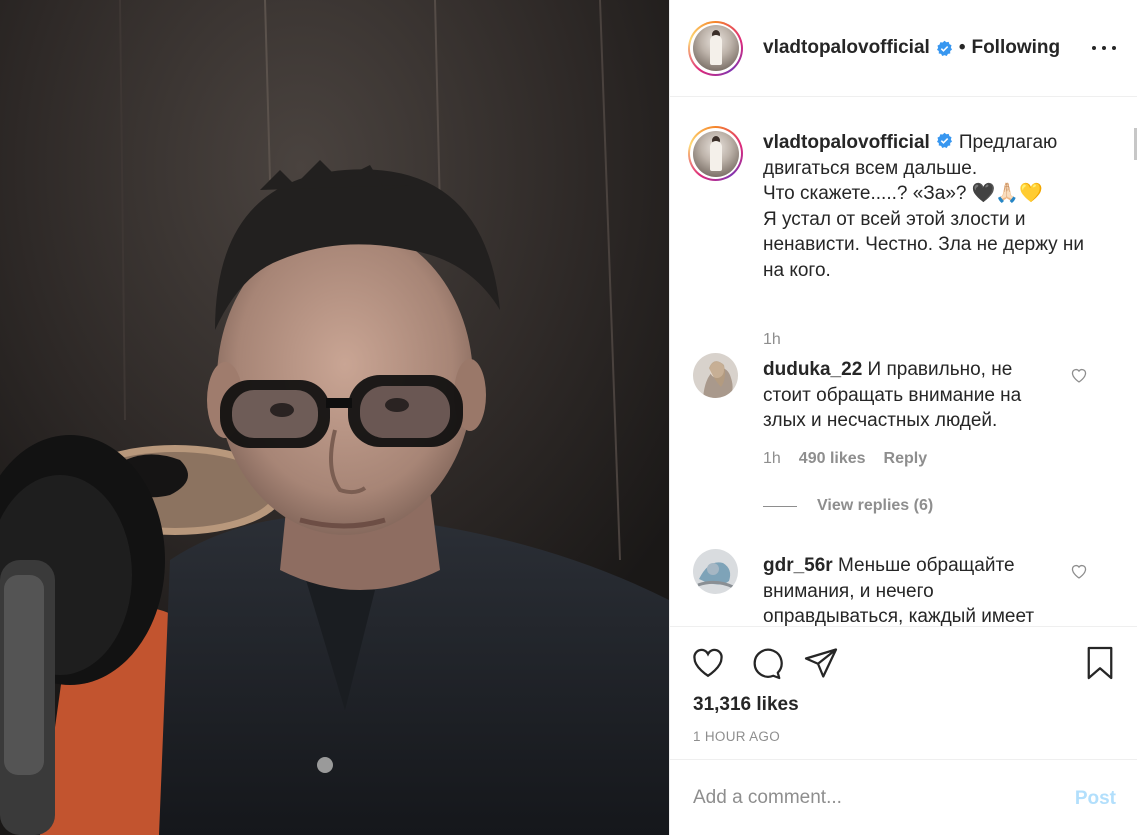 This screenshot has height=835, width=1137. What do you see at coordinates (812, 369) in the screenshot?
I see `comment-username: duduka_22` at bounding box center [812, 369].